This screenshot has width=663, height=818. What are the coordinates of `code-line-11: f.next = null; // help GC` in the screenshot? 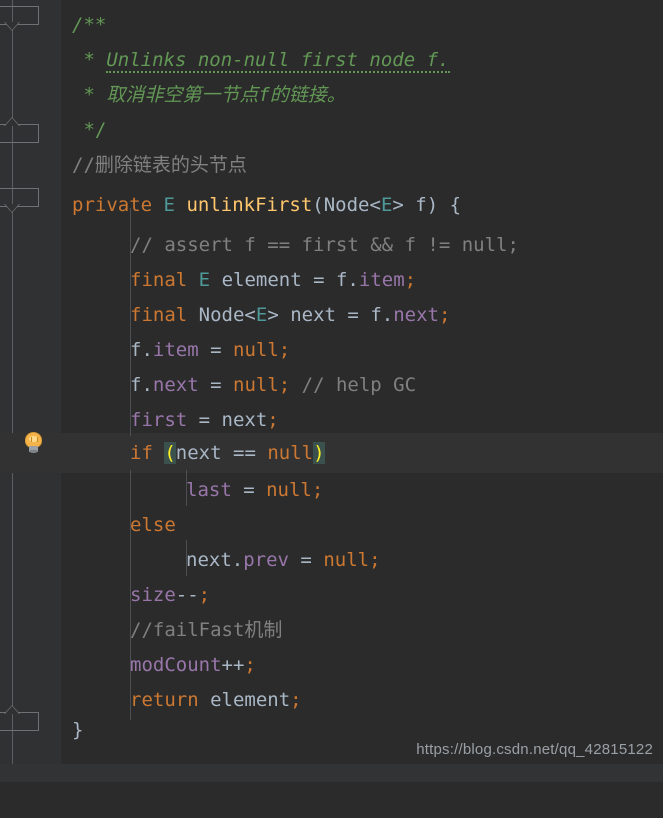 It's located at (331, 385).